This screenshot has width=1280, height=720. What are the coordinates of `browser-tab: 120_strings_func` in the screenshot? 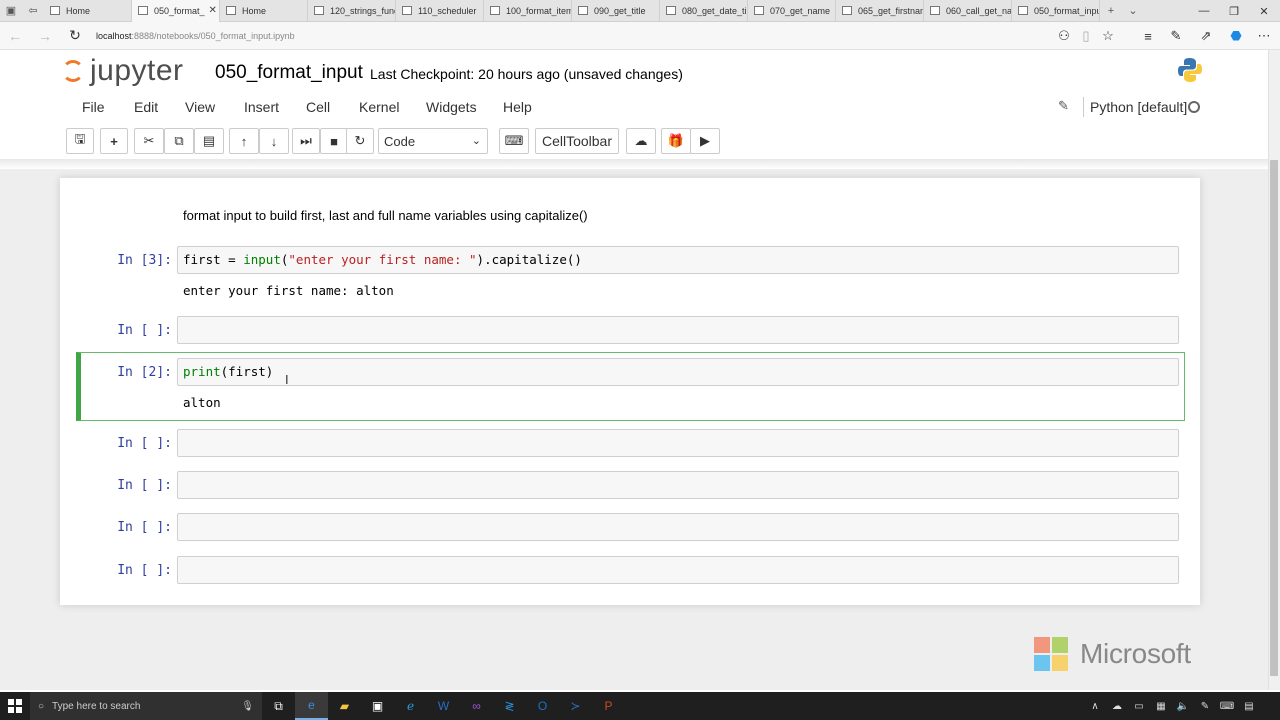 It's located at (352, 11).